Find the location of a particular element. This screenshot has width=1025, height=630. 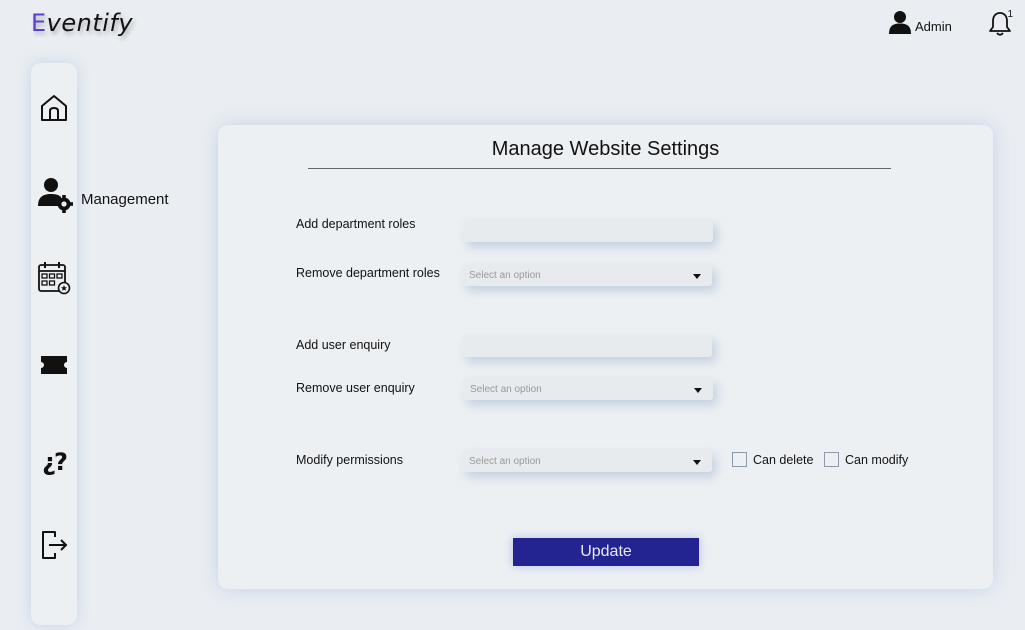

sidebar-item-events is located at coordinates (54, 280).